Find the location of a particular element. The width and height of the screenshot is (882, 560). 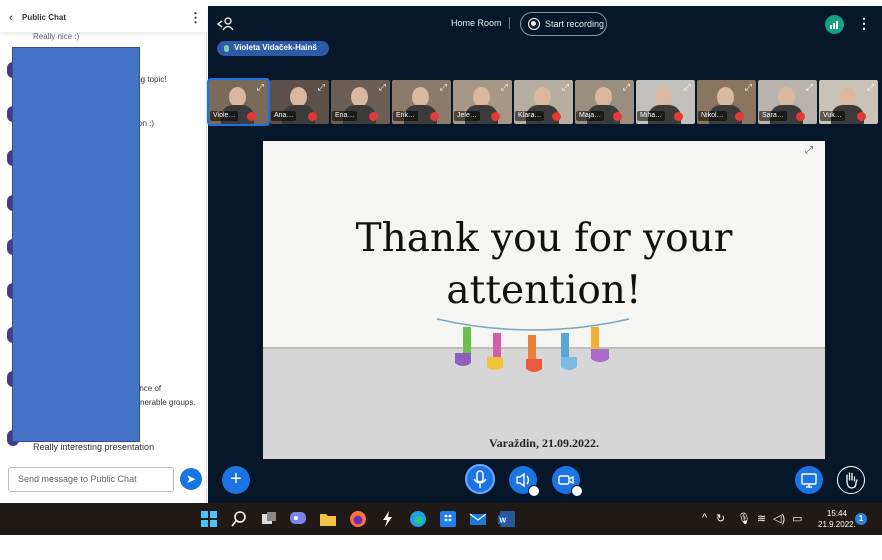

chevron-up-icon: ^ is located at coordinates (704, 518).